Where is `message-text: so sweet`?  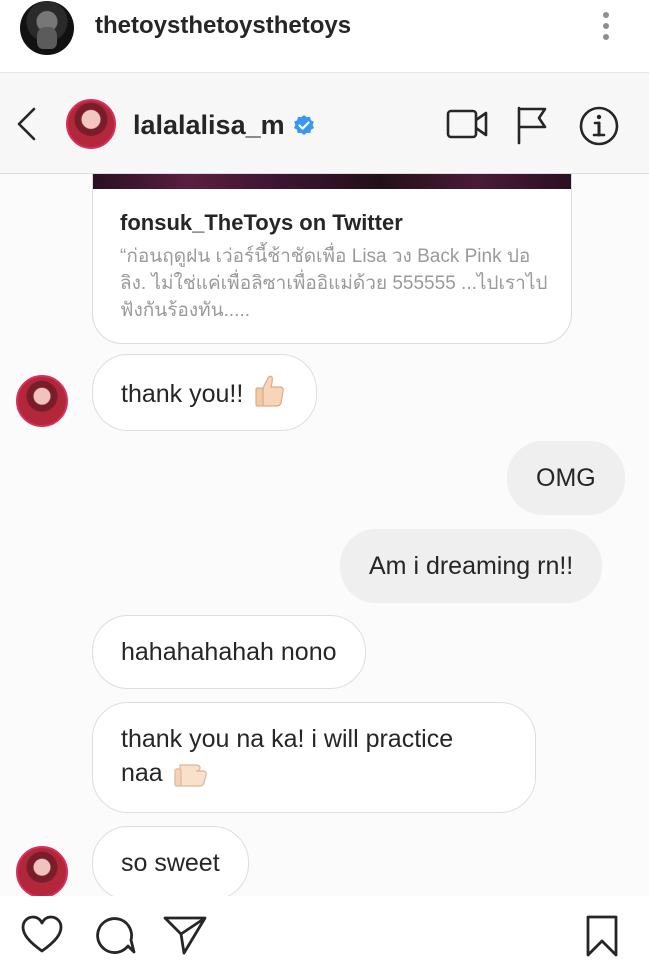 message-text: so sweet is located at coordinates (170, 863).